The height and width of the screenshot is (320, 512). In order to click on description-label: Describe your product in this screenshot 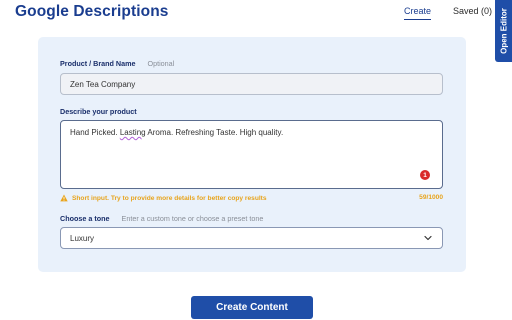, I will do `click(98, 111)`.